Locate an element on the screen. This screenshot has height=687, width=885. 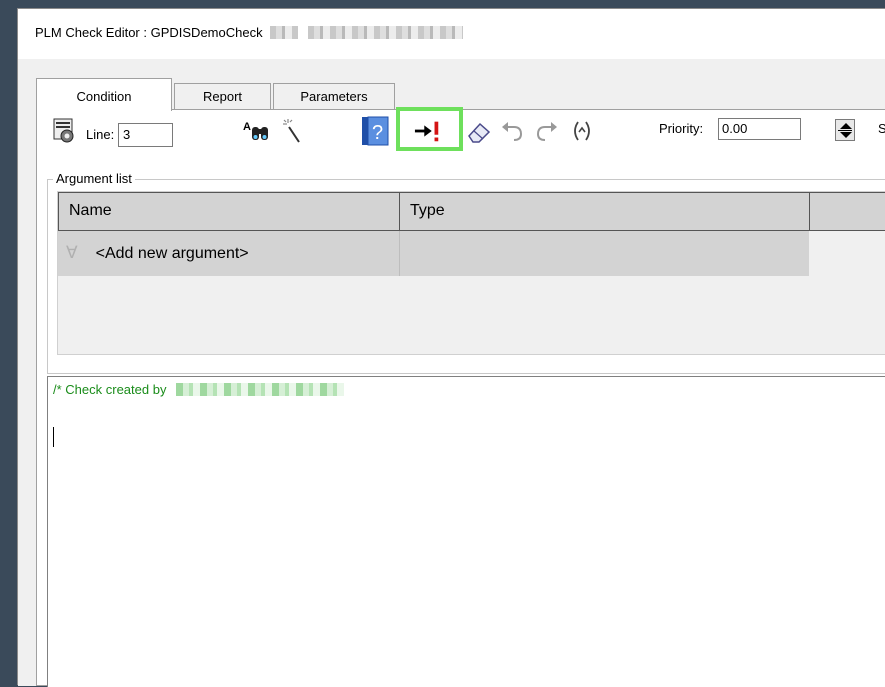
column-header-name: Name is located at coordinates (229, 211).